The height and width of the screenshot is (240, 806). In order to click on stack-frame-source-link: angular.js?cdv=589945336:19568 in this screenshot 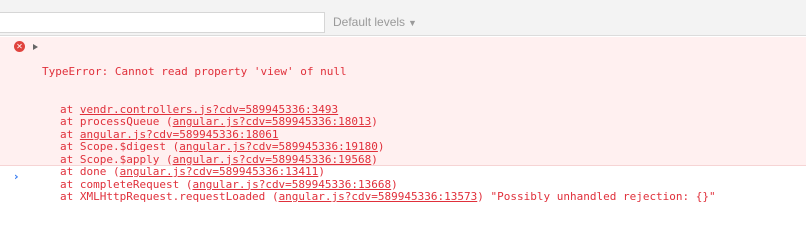, I will do `click(272, 159)`.